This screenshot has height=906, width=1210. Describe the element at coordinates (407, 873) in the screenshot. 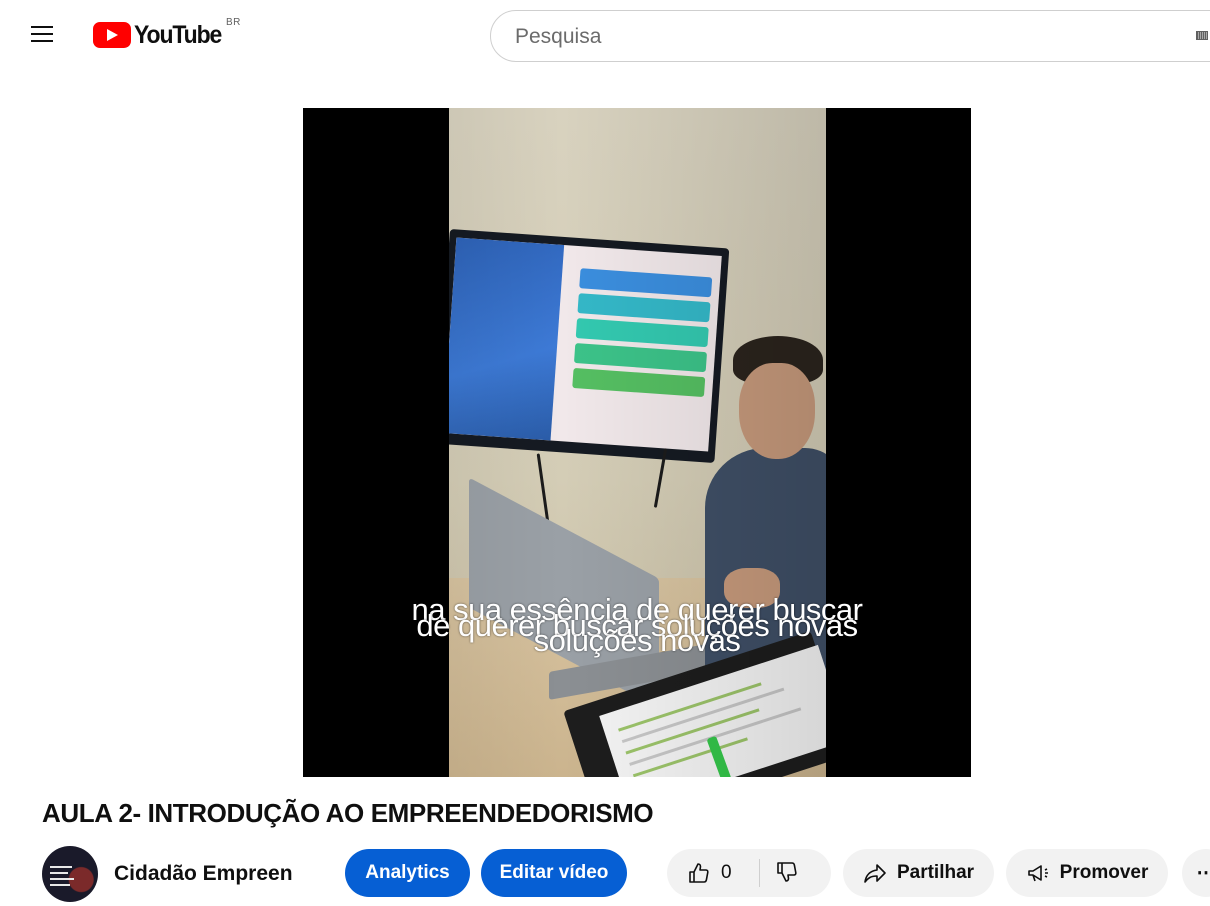

I see `analytics-button: Analytics` at that location.